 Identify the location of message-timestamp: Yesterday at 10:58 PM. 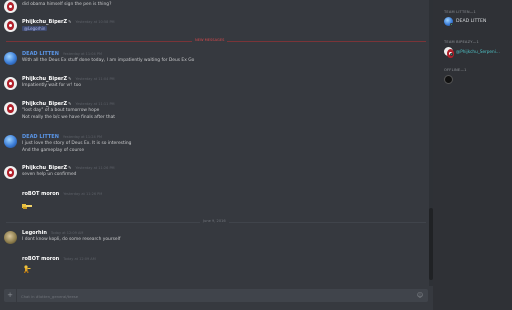
(95, 22).